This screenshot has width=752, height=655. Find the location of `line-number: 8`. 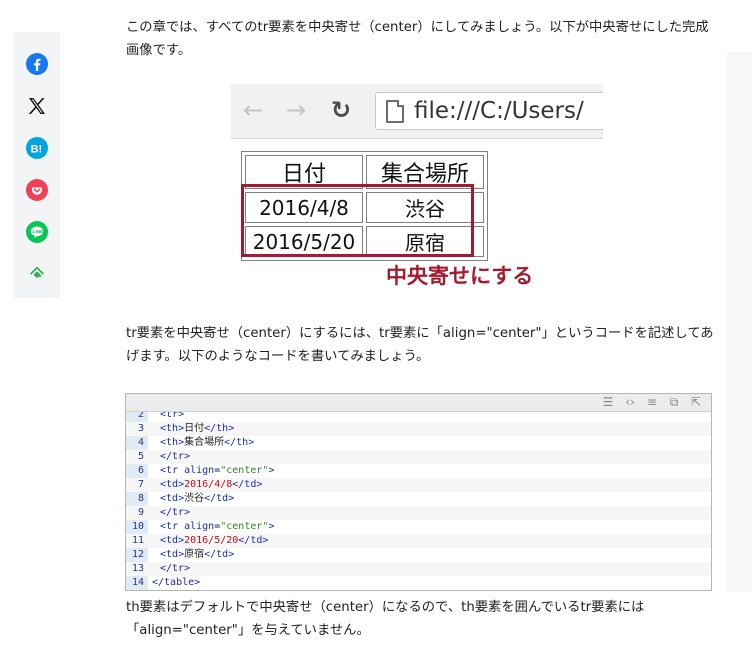

line-number: 8 is located at coordinates (140, 498).